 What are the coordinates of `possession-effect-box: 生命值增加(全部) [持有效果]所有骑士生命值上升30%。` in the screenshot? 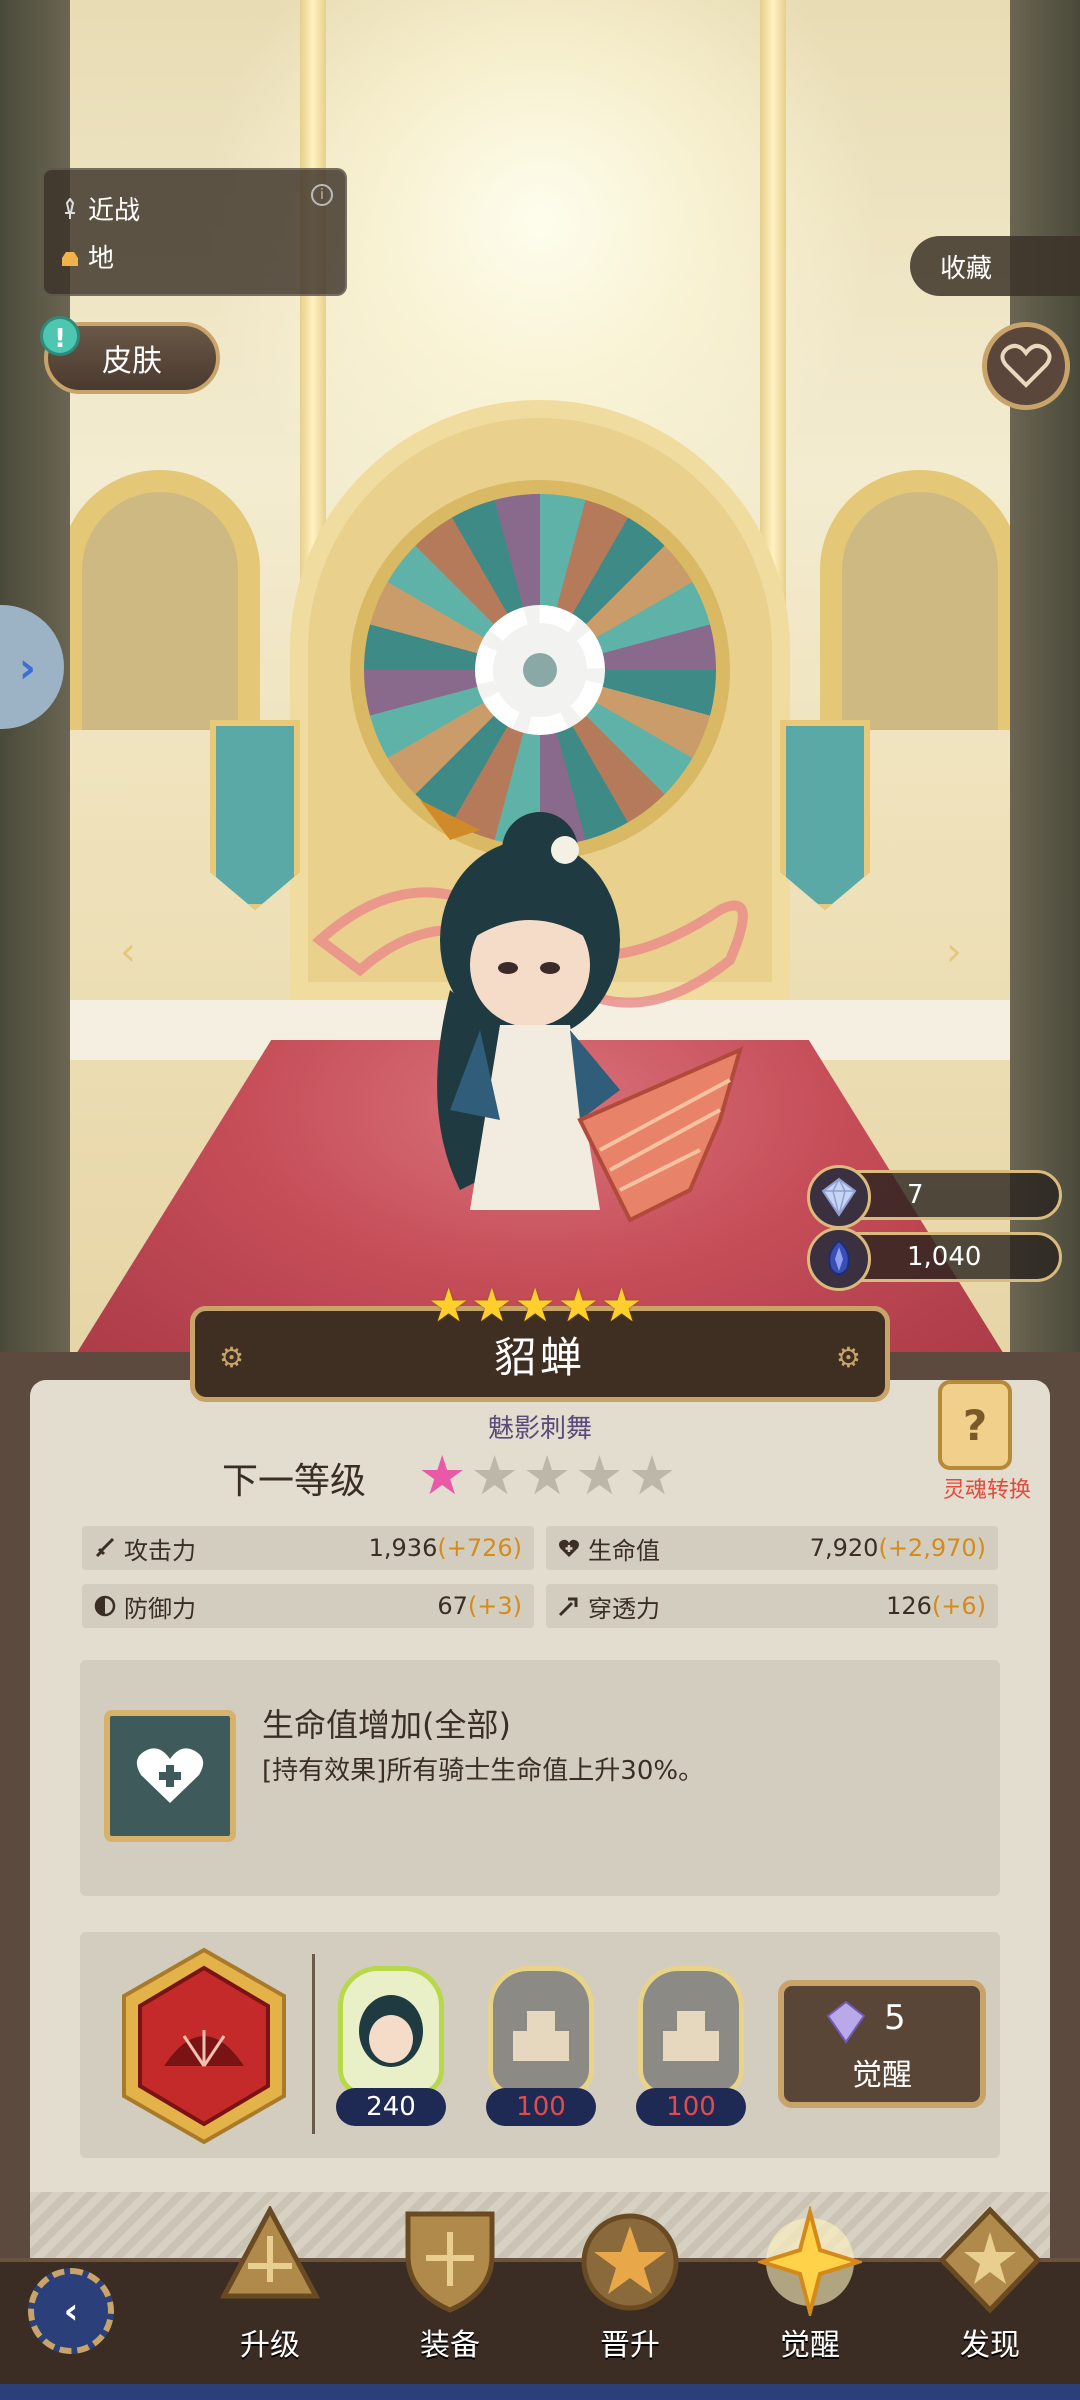 It's located at (540, 1778).